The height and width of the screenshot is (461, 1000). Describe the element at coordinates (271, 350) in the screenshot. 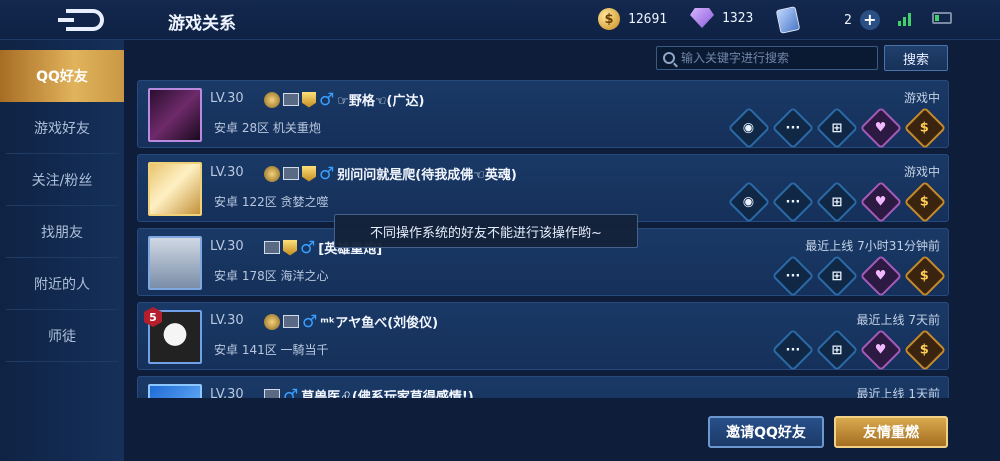

I see `server-info: 安卓 141区 一騎当千` at that location.